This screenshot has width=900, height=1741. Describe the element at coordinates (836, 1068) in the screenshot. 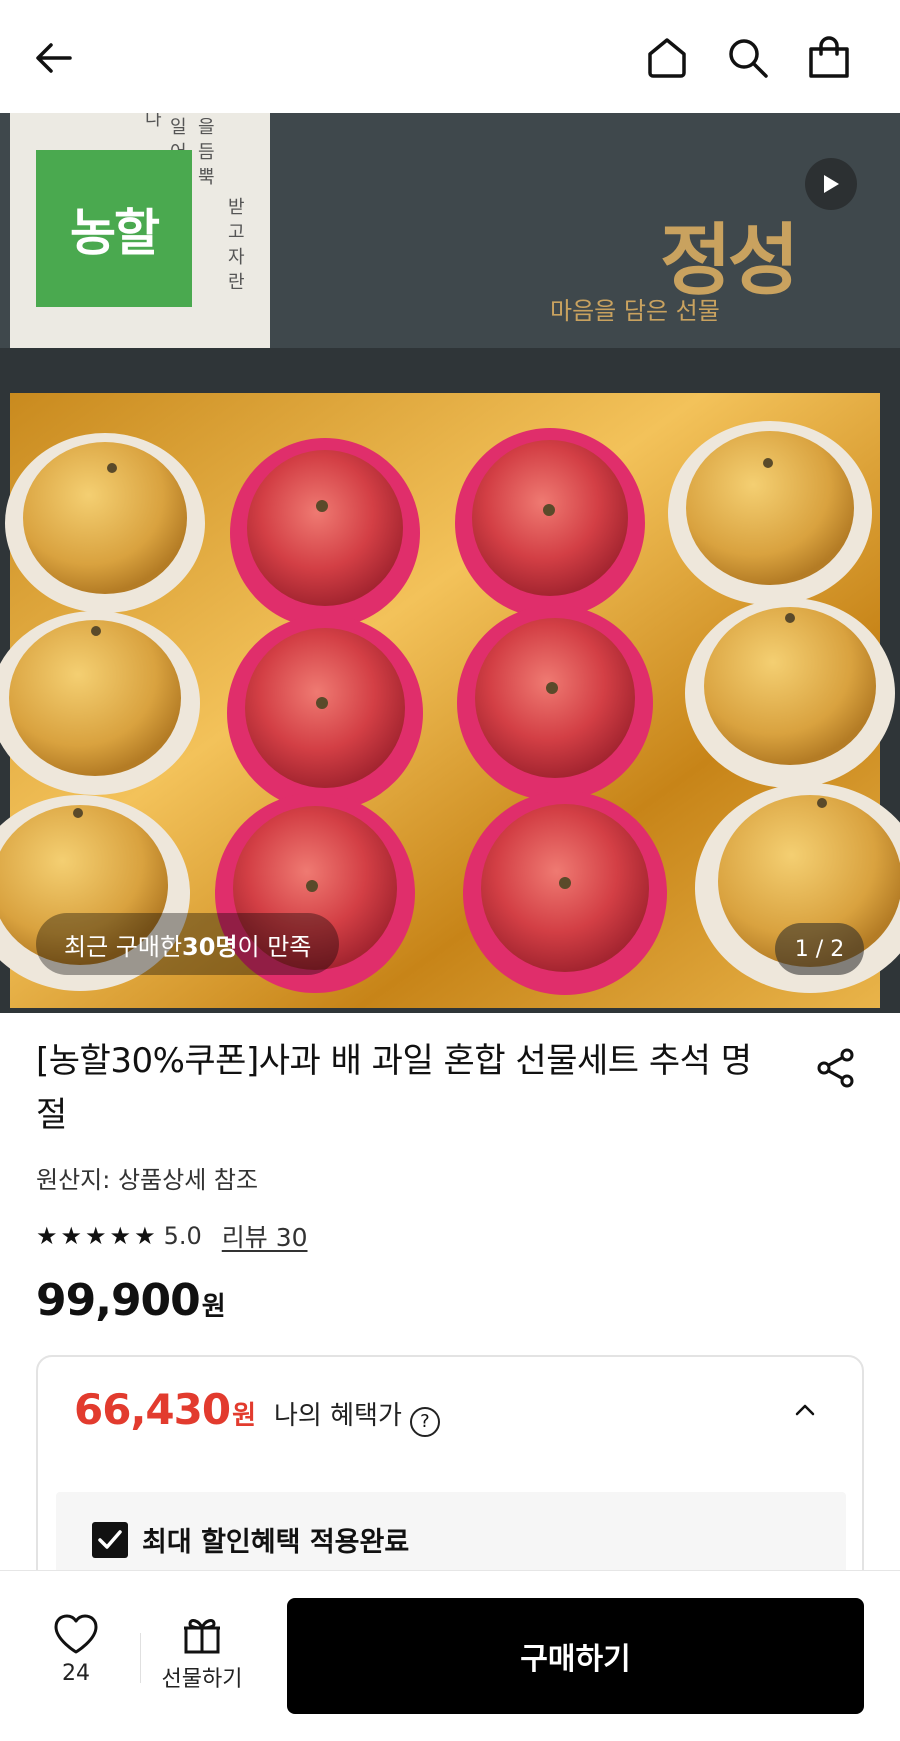

I see `share-icon` at that location.